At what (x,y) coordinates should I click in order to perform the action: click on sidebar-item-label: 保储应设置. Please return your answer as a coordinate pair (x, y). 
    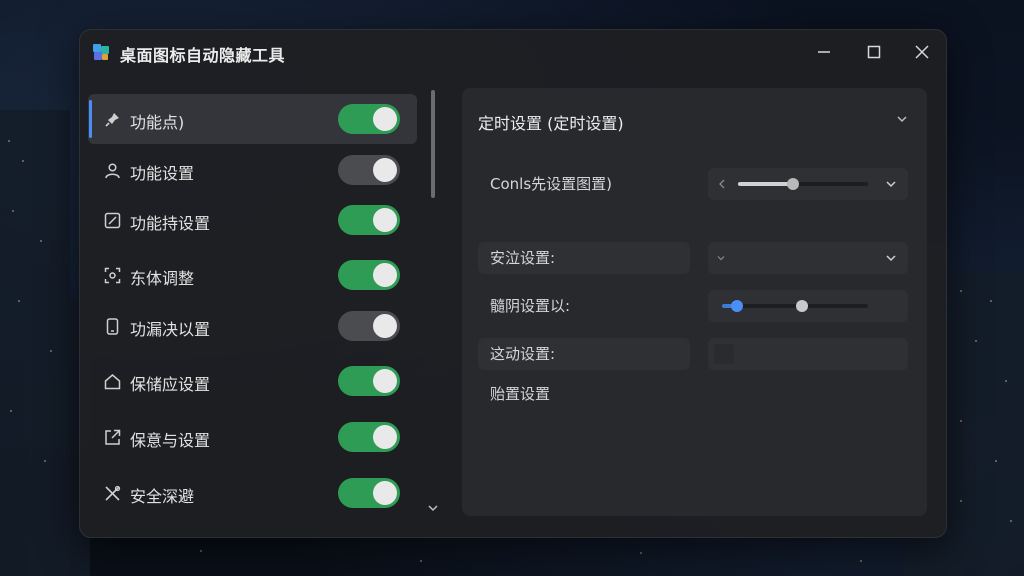
    Looking at the image, I should click on (170, 384).